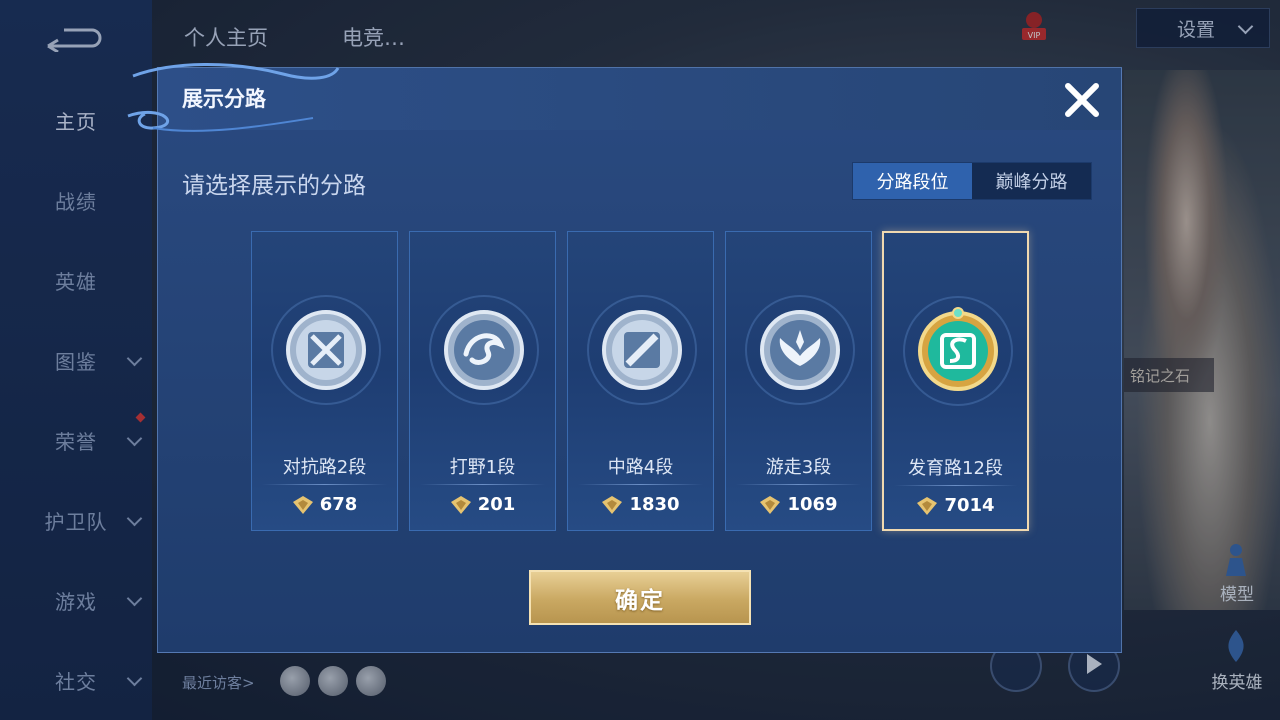 This screenshot has height=720, width=1280. Describe the element at coordinates (640, 597) in the screenshot. I see `confirm-button: 确定` at that location.